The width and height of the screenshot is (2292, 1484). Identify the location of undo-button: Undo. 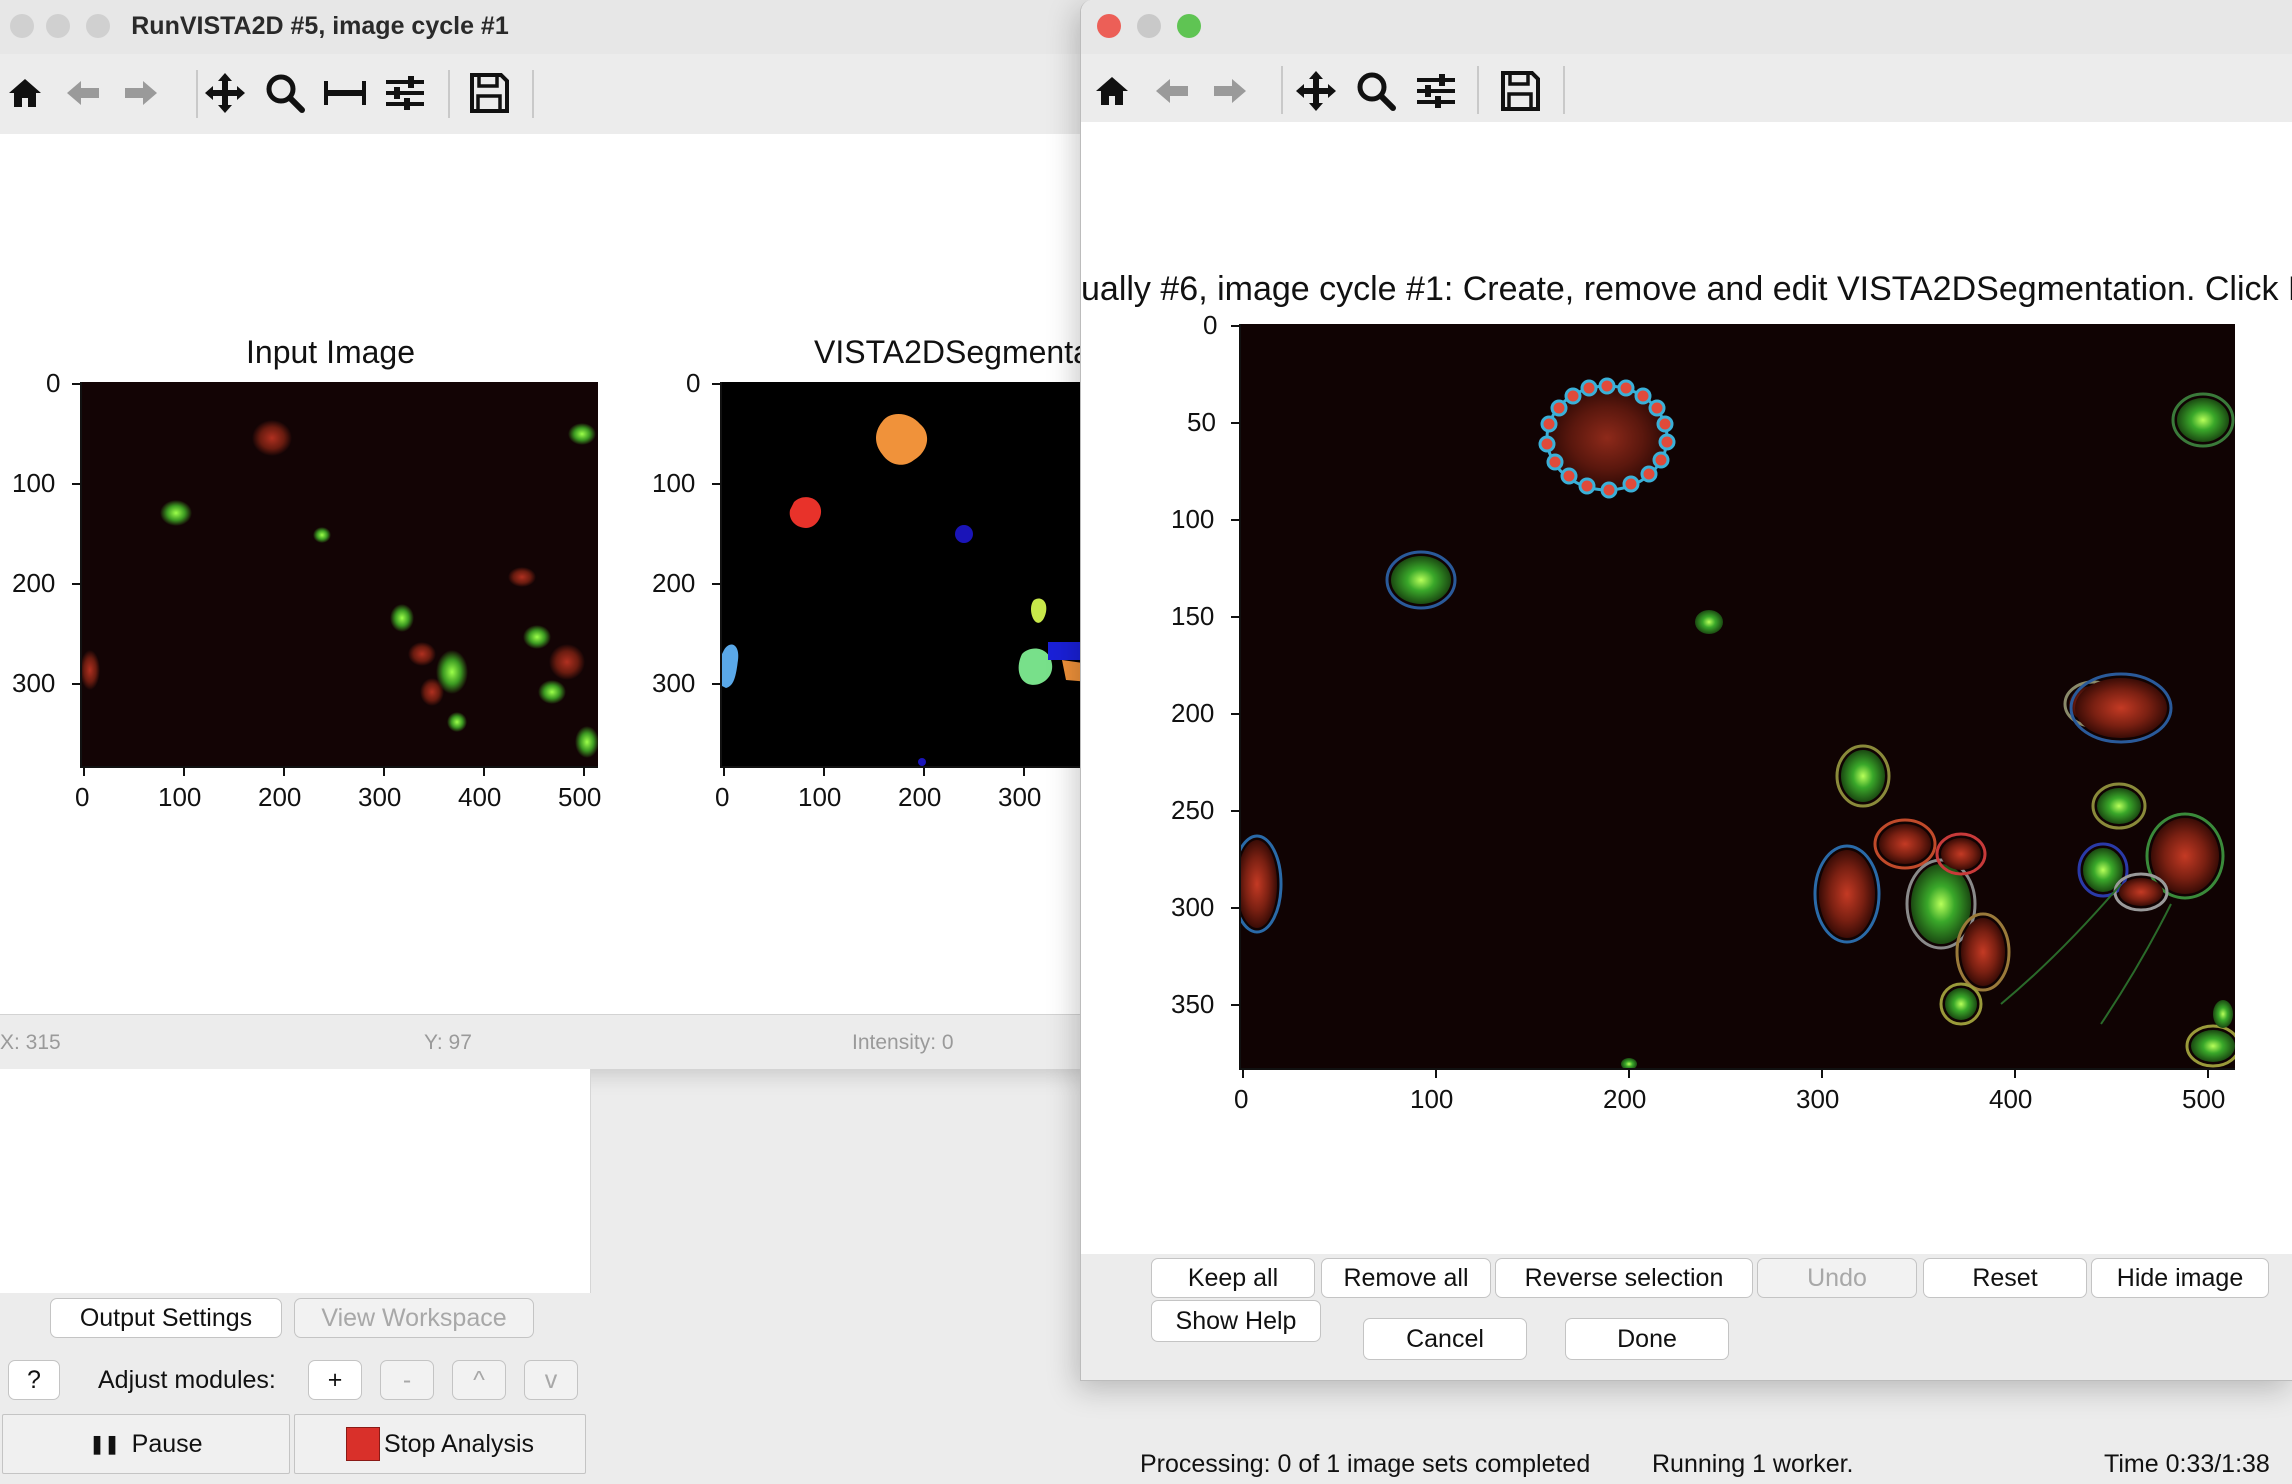
(1837, 1278).